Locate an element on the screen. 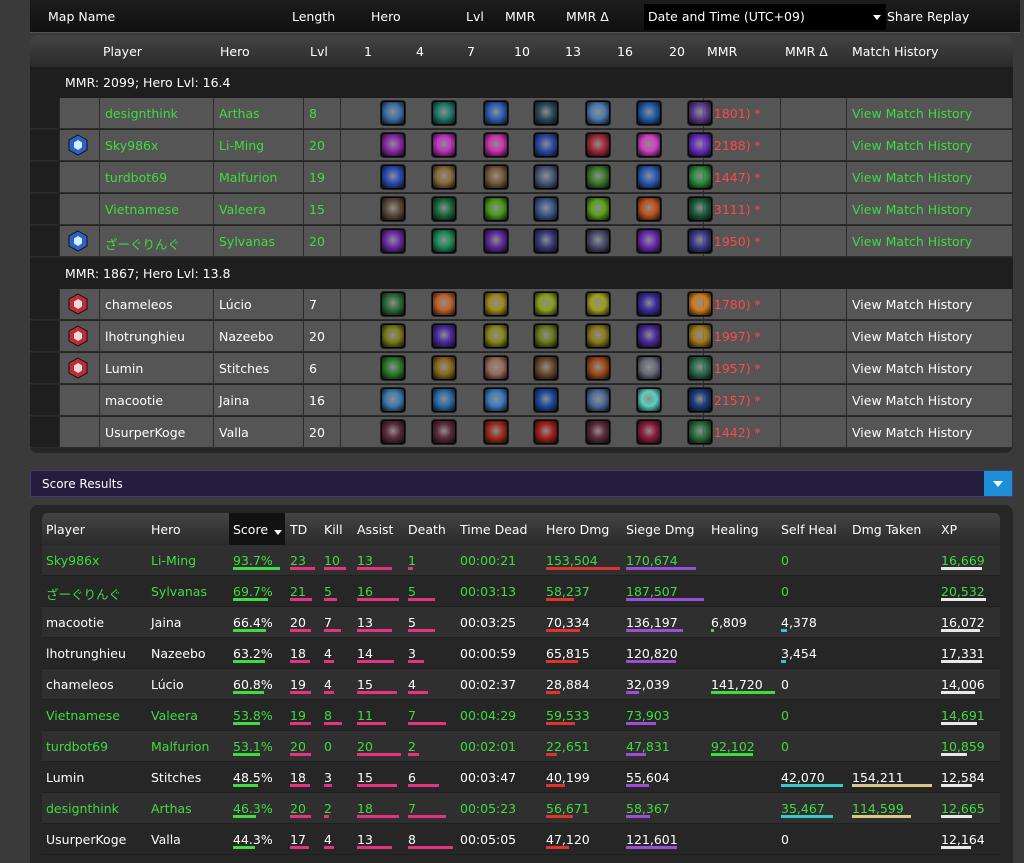 This screenshot has height=863, width=1024. player-name: designthink is located at coordinates (157, 113).